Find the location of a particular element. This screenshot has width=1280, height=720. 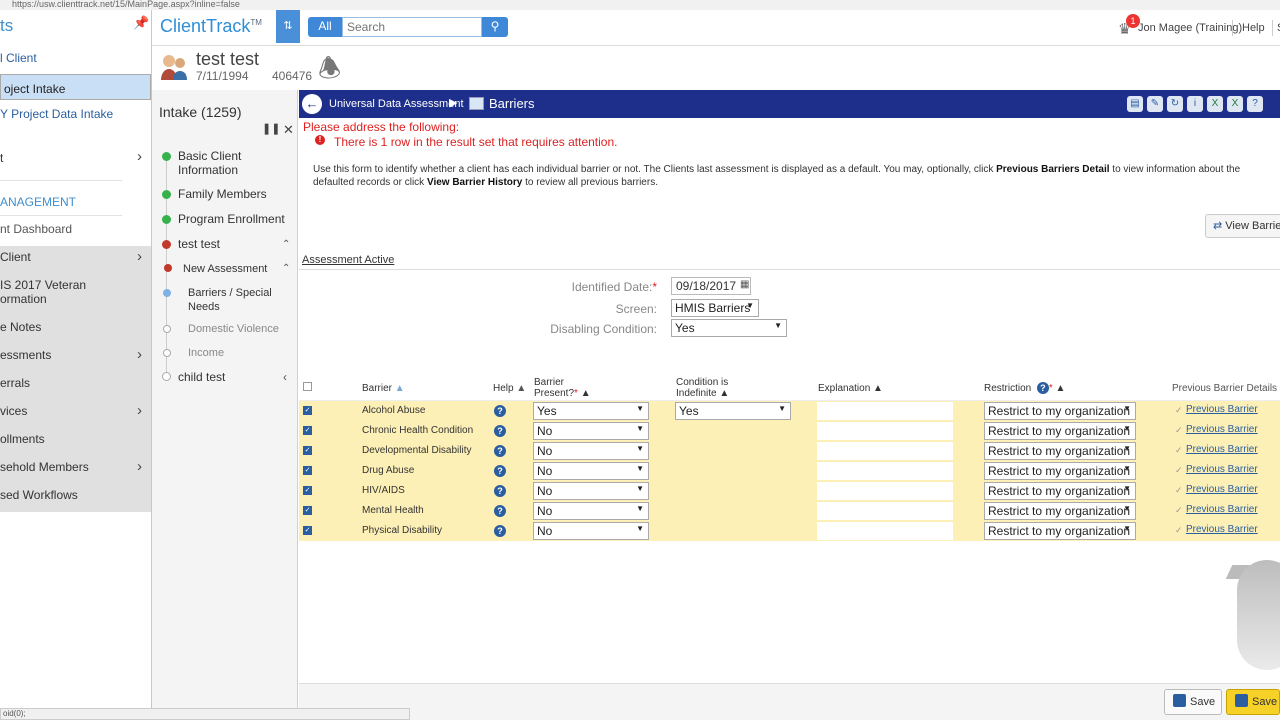

nav-item-client: l Client is located at coordinates (75, 60).